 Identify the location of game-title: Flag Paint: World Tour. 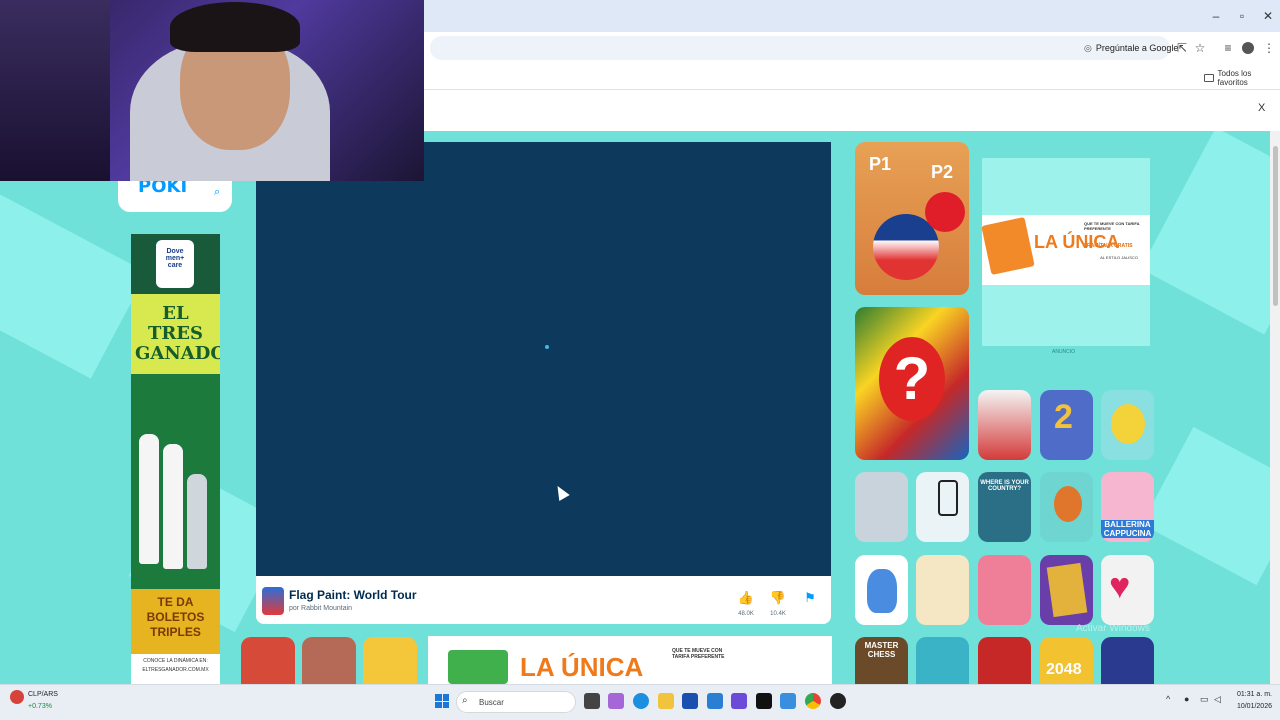
(353, 595).